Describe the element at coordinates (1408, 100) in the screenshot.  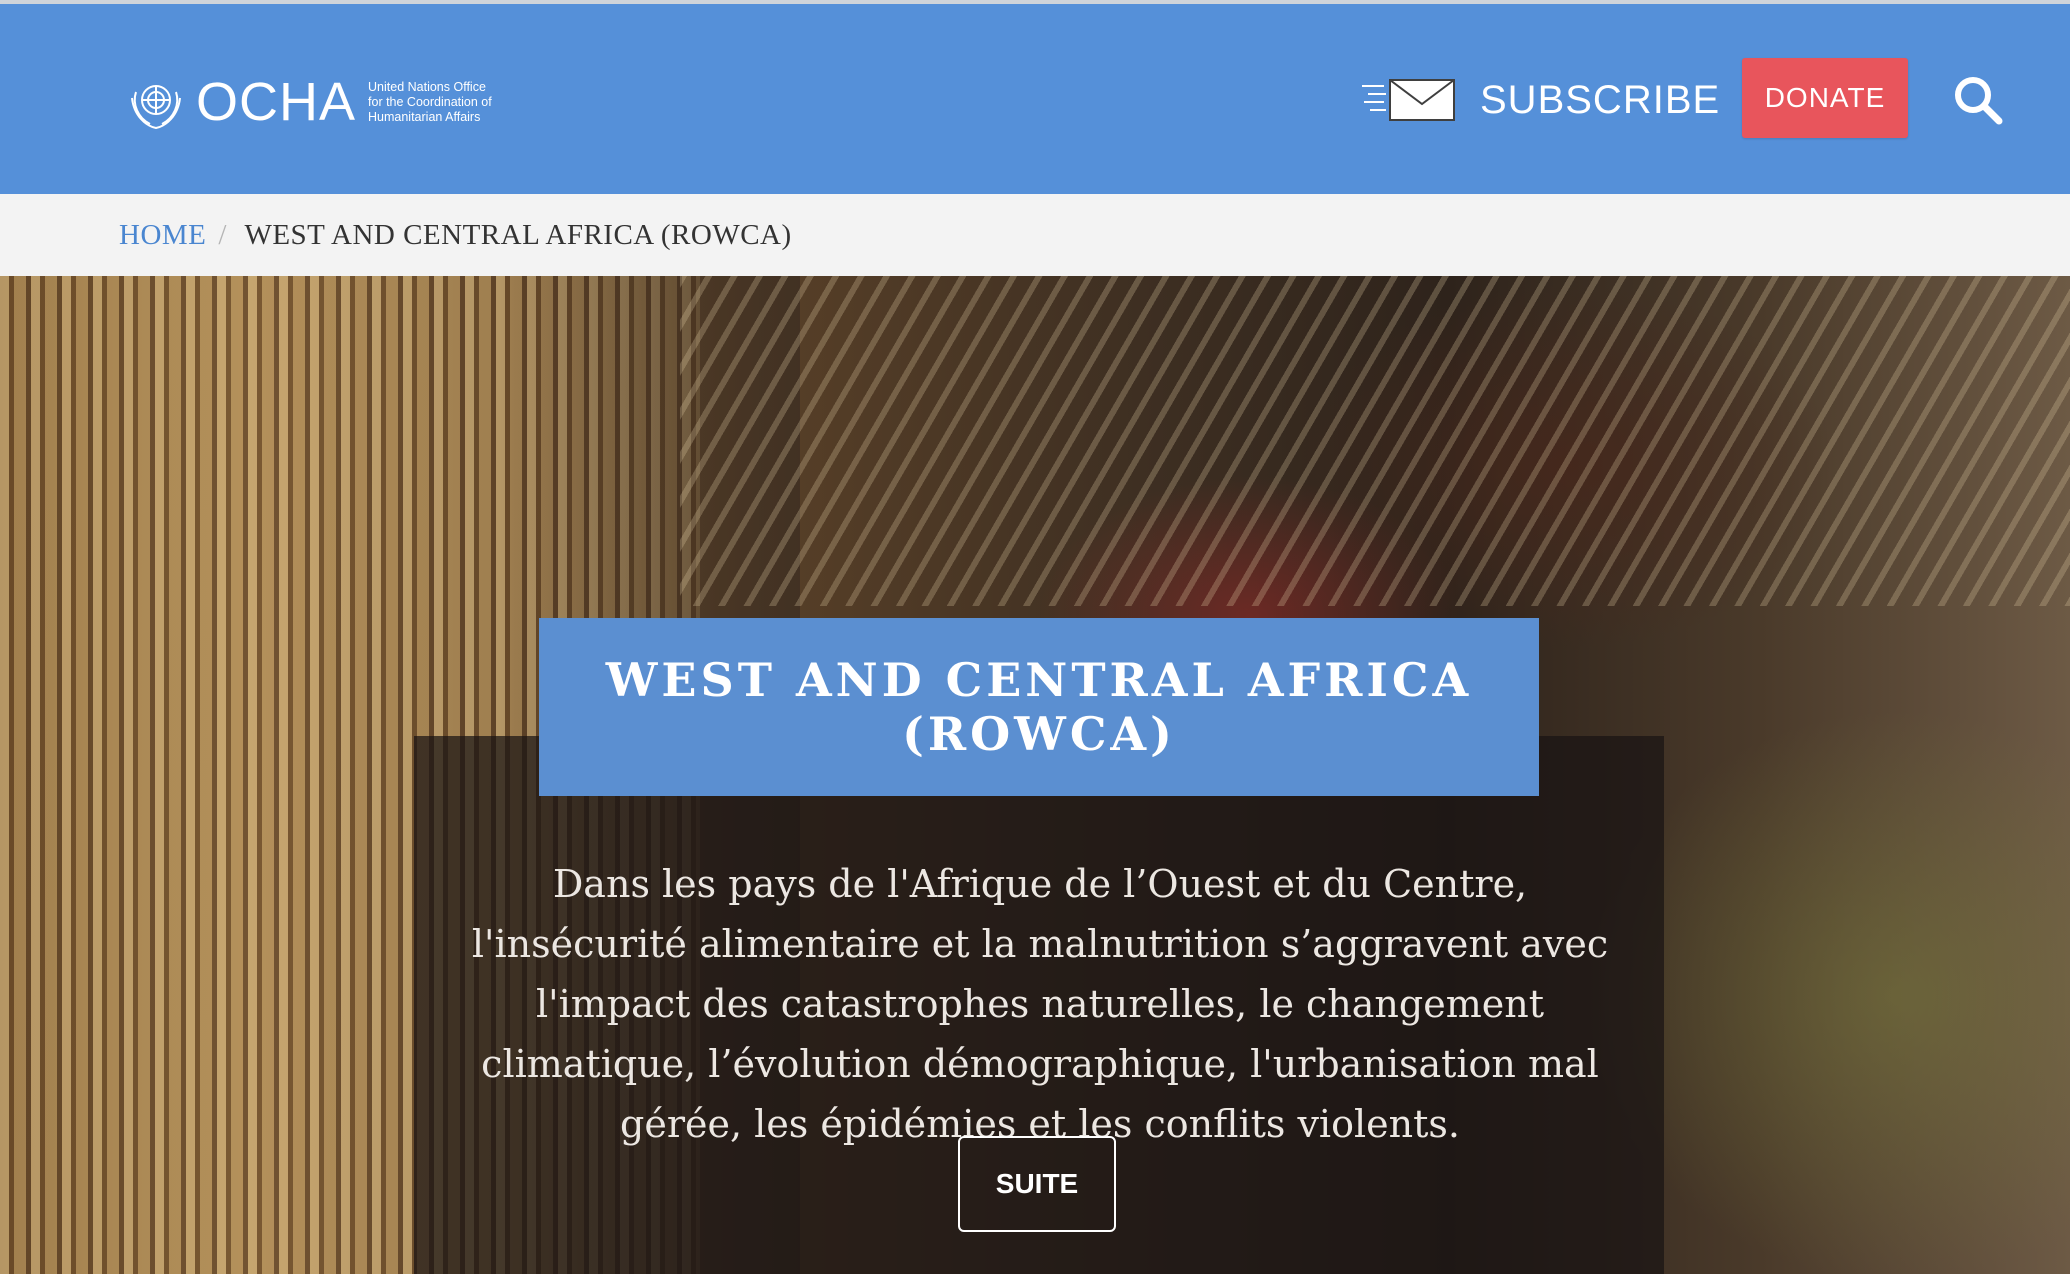
I see `envelope-icon` at that location.